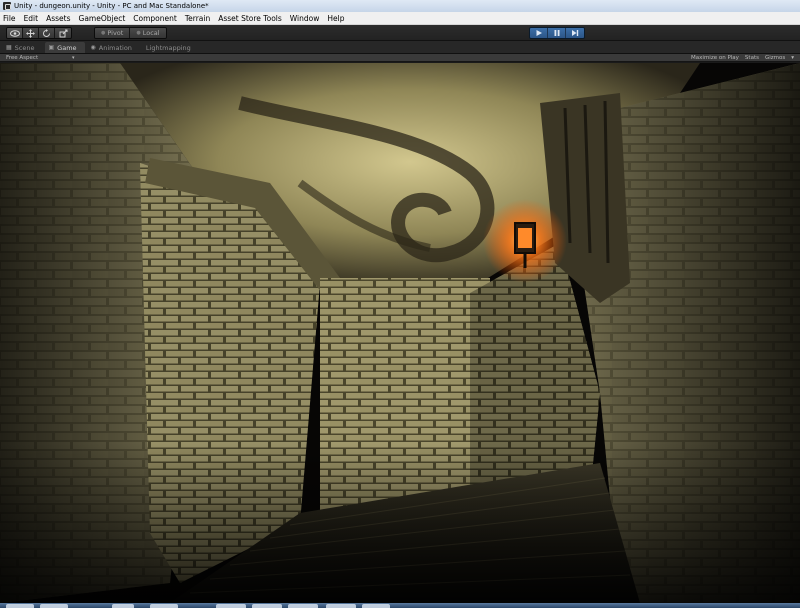  What do you see at coordinates (400, 33) in the screenshot?
I see `main-toolbar: ● Pivot ● Local` at bounding box center [400, 33].